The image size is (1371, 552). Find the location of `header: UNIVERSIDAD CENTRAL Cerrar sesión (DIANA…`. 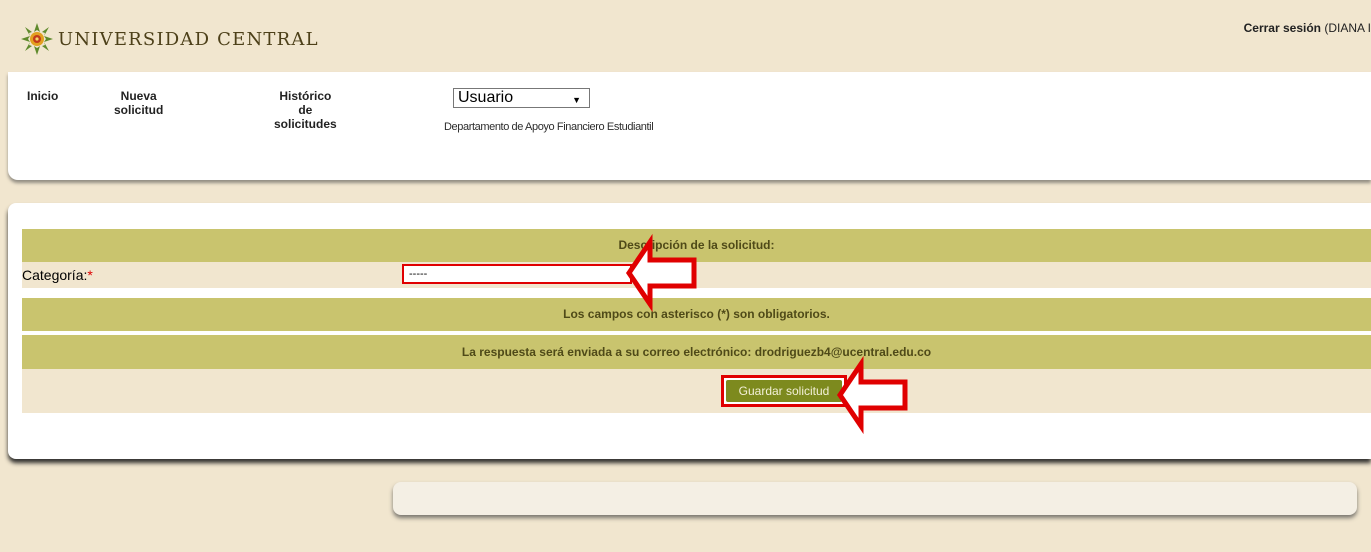

header: UNIVERSIDAD CENTRAL Cerrar sesión (DIANA… is located at coordinates (689, 41).